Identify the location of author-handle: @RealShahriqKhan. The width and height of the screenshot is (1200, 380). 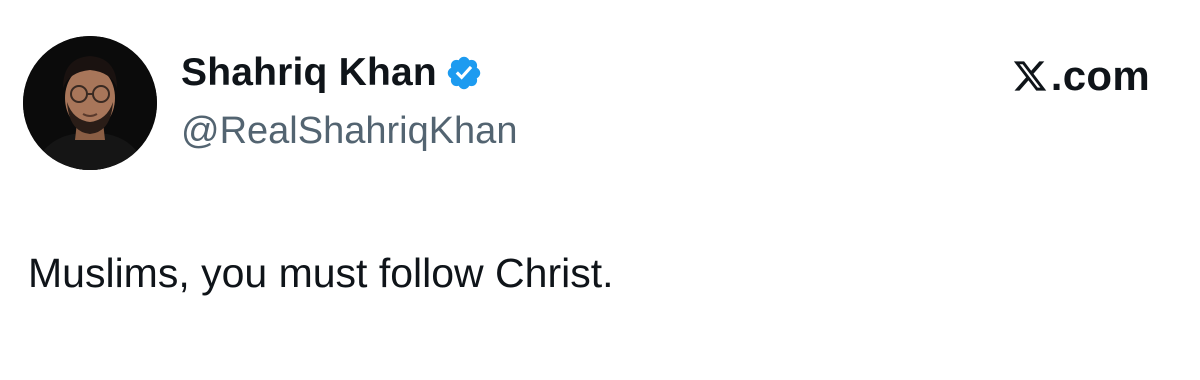
(349, 131).